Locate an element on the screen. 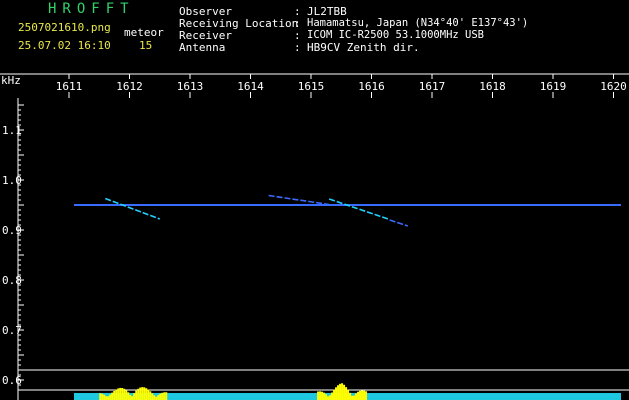 This screenshot has width=629, height=400. info-sep-location: : is located at coordinates (297, 23).